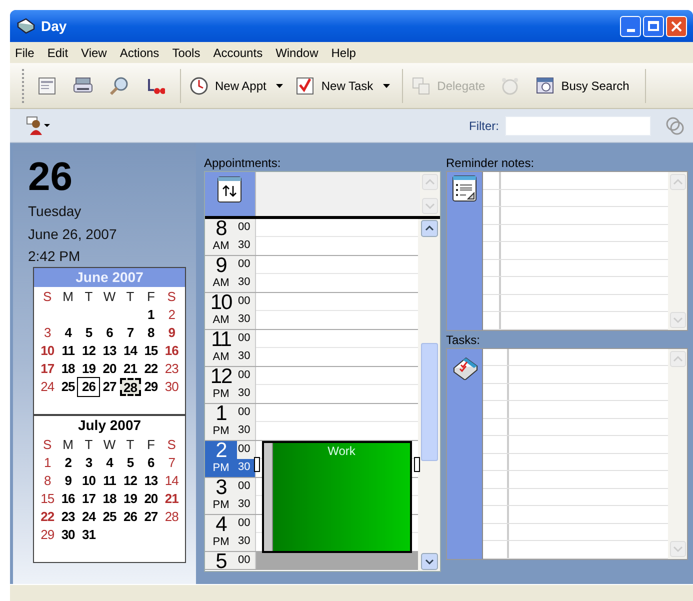  Describe the element at coordinates (675, 126) in the screenshot. I see `filter-icon` at that location.